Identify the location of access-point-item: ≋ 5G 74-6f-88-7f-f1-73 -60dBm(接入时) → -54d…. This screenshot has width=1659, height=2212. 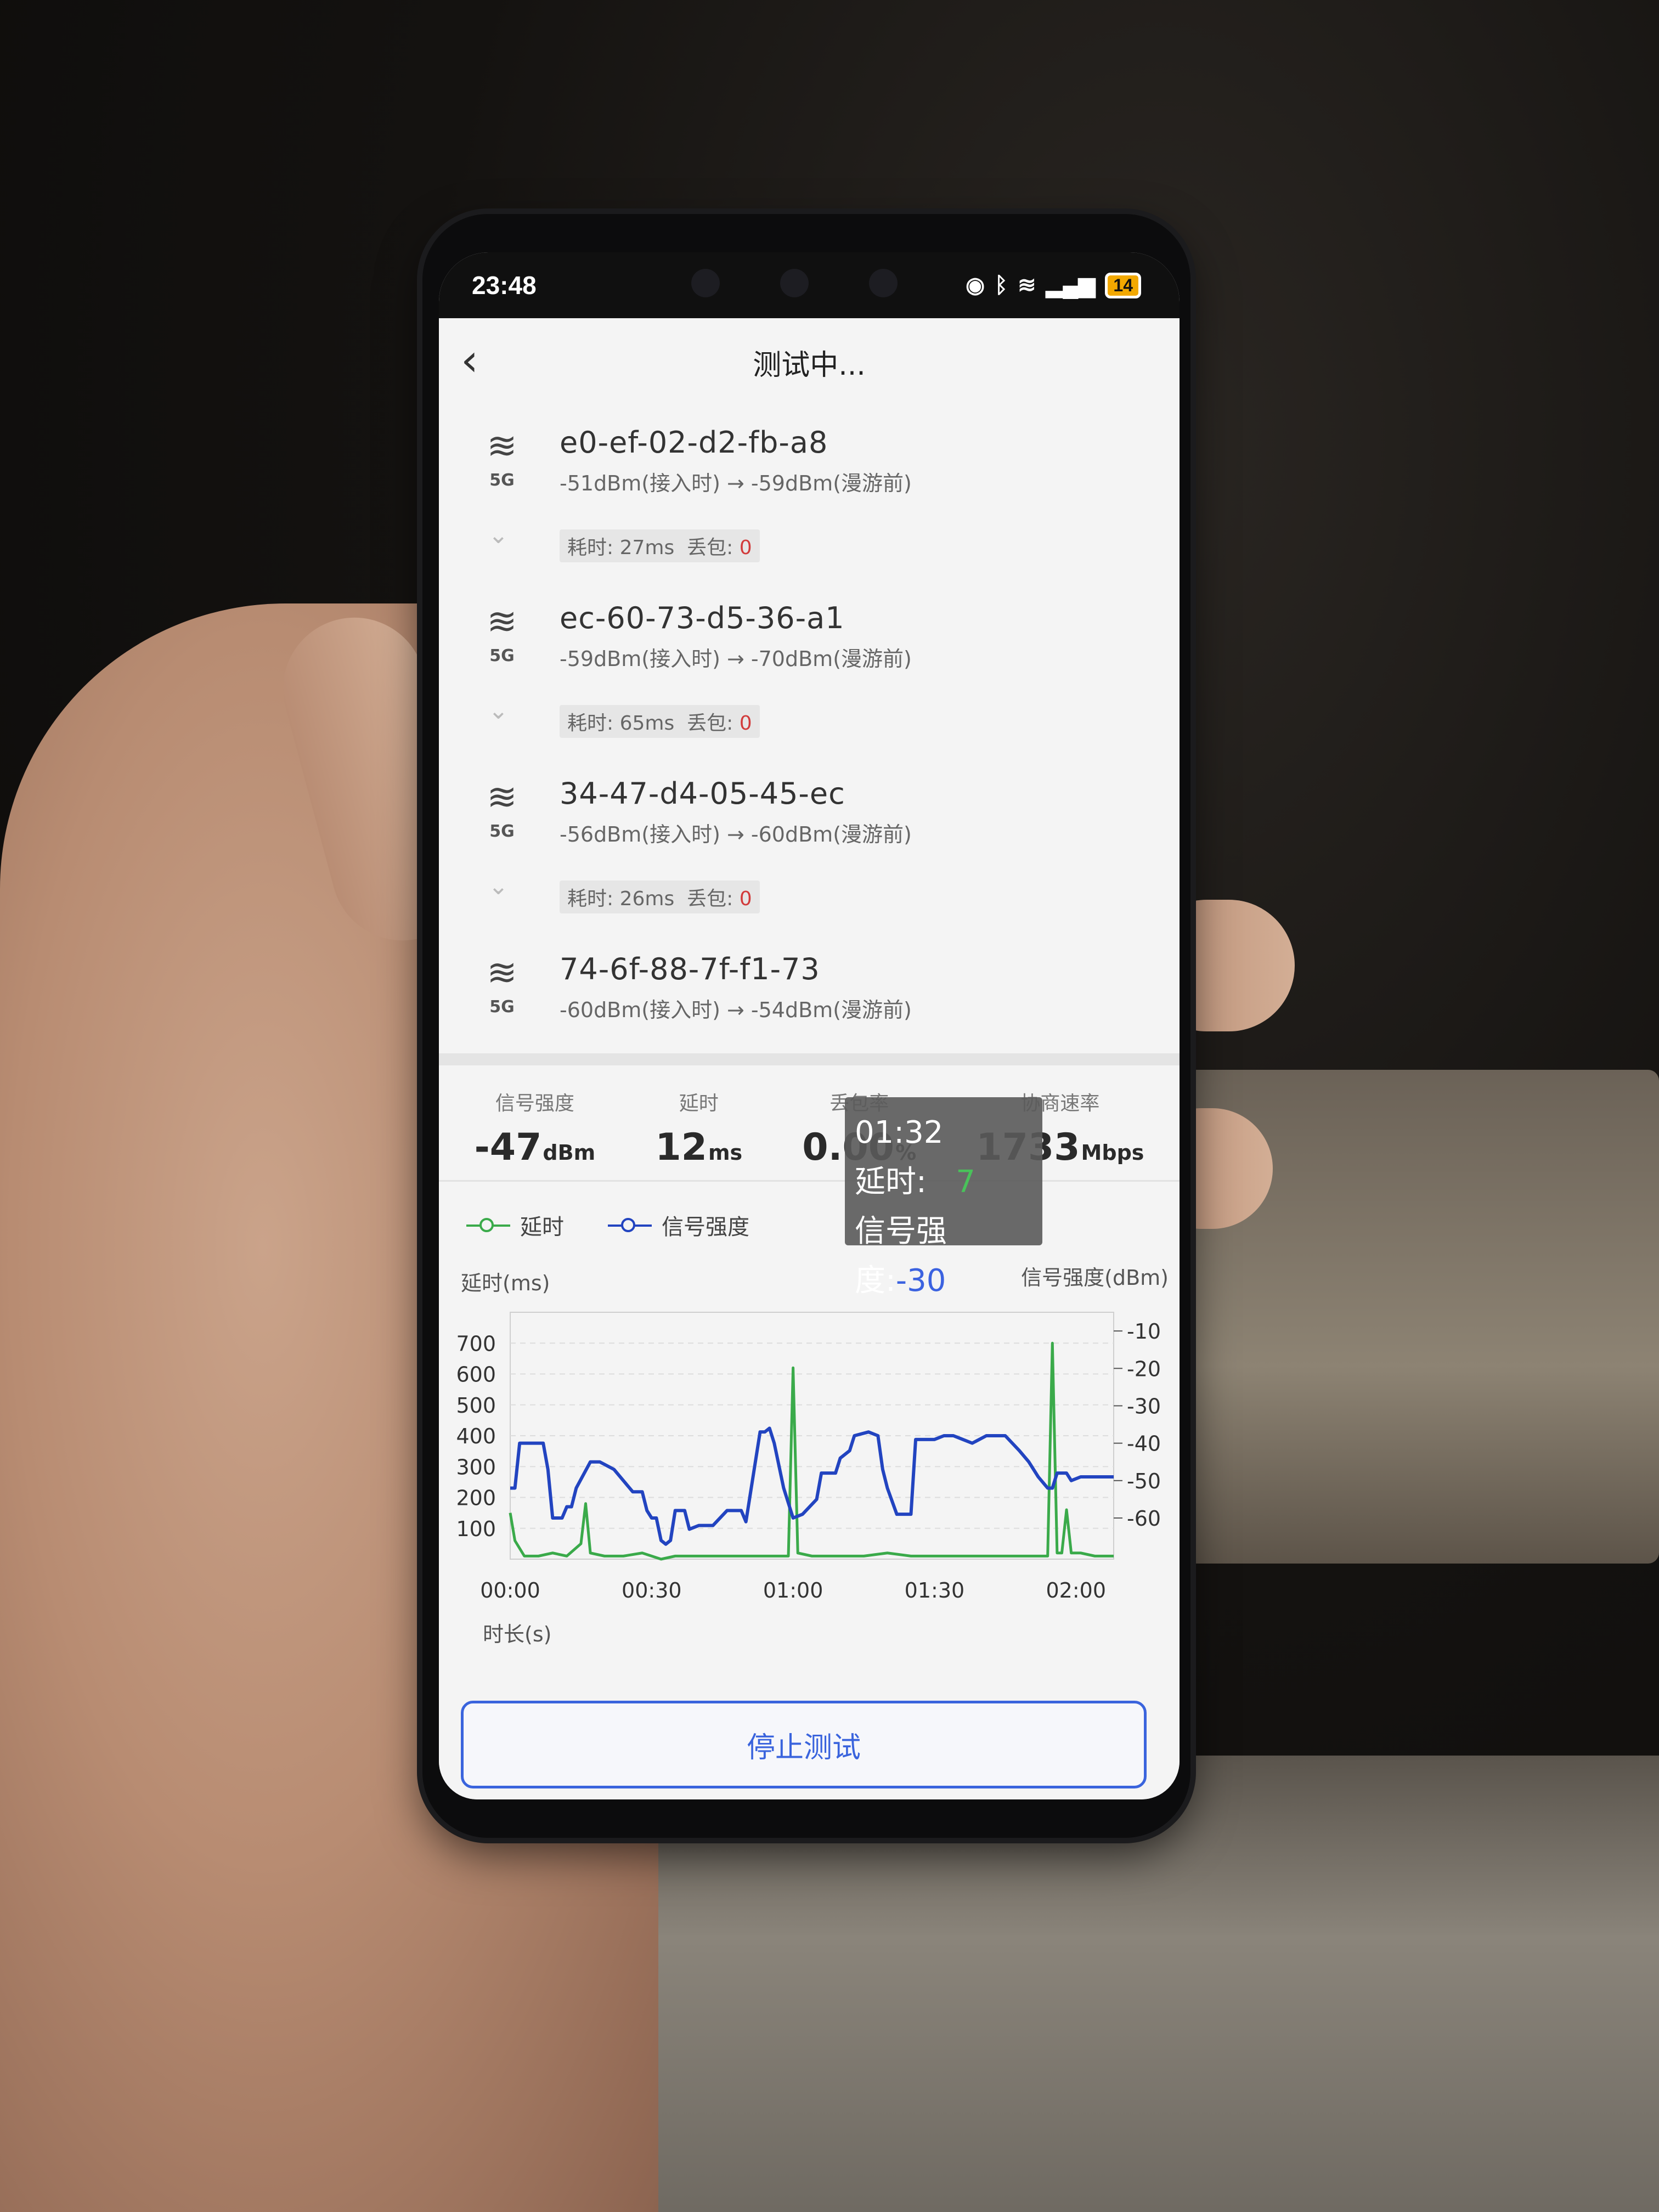
(809, 991).